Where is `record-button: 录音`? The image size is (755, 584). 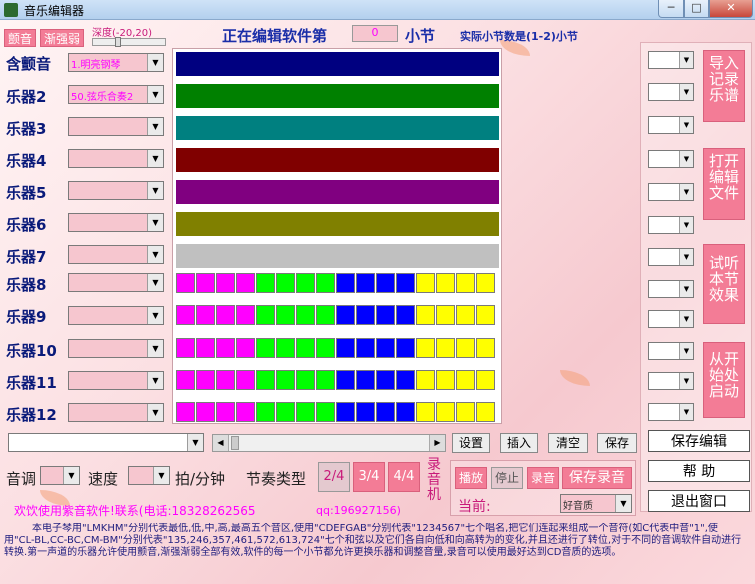
record-button: 录音 is located at coordinates (543, 478).